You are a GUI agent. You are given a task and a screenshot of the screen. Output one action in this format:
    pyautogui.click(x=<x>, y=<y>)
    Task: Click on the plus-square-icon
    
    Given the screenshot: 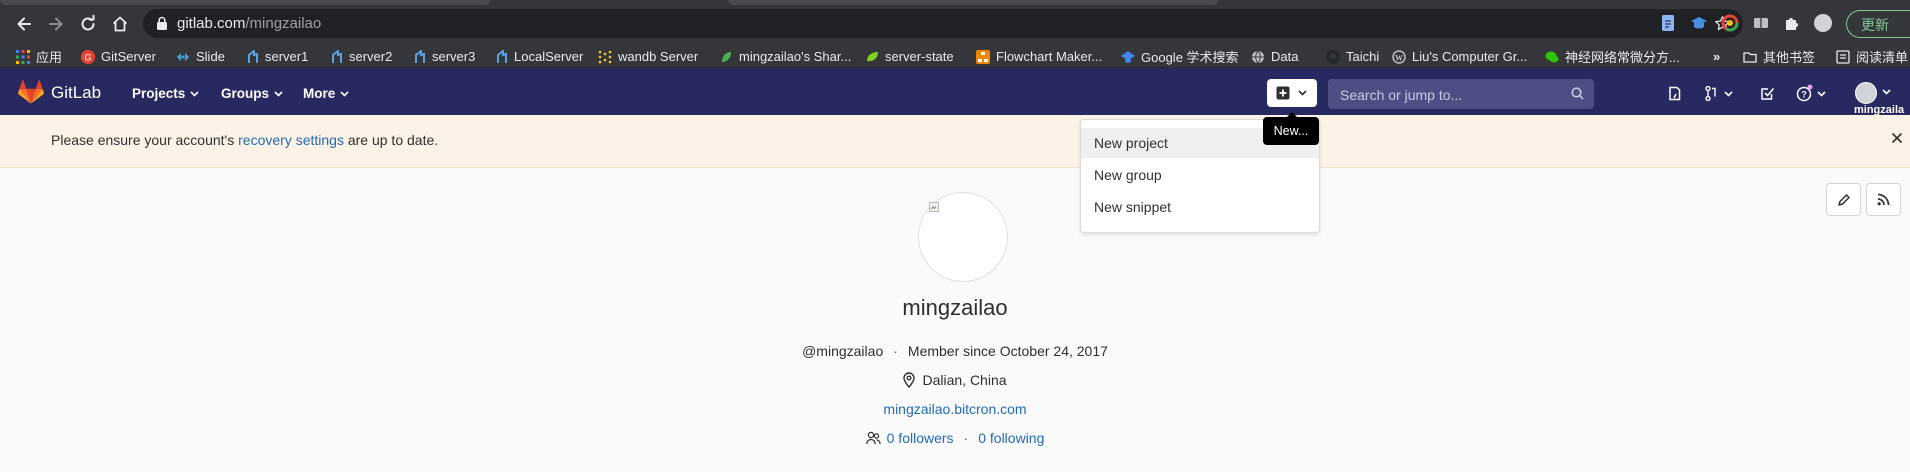 What is the action you would take?
    pyautogui.click(x=1283, y=93)
    